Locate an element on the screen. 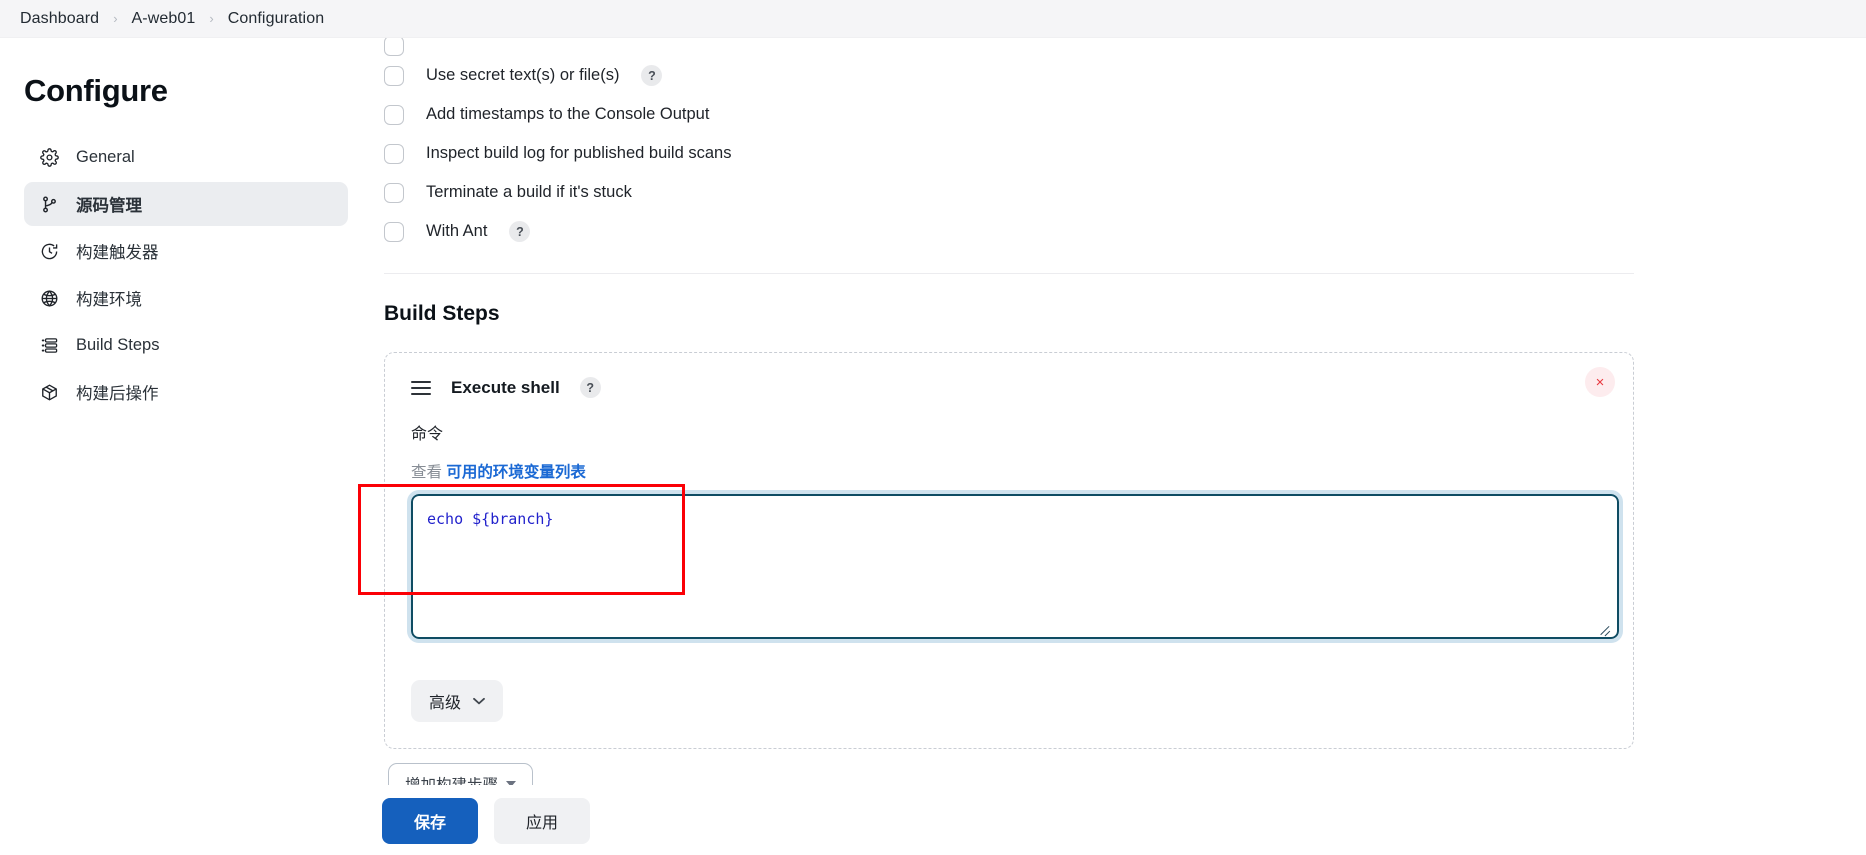  available-env-vars-link: 可用的环境变量列表 is located at coordinates (516, 472).